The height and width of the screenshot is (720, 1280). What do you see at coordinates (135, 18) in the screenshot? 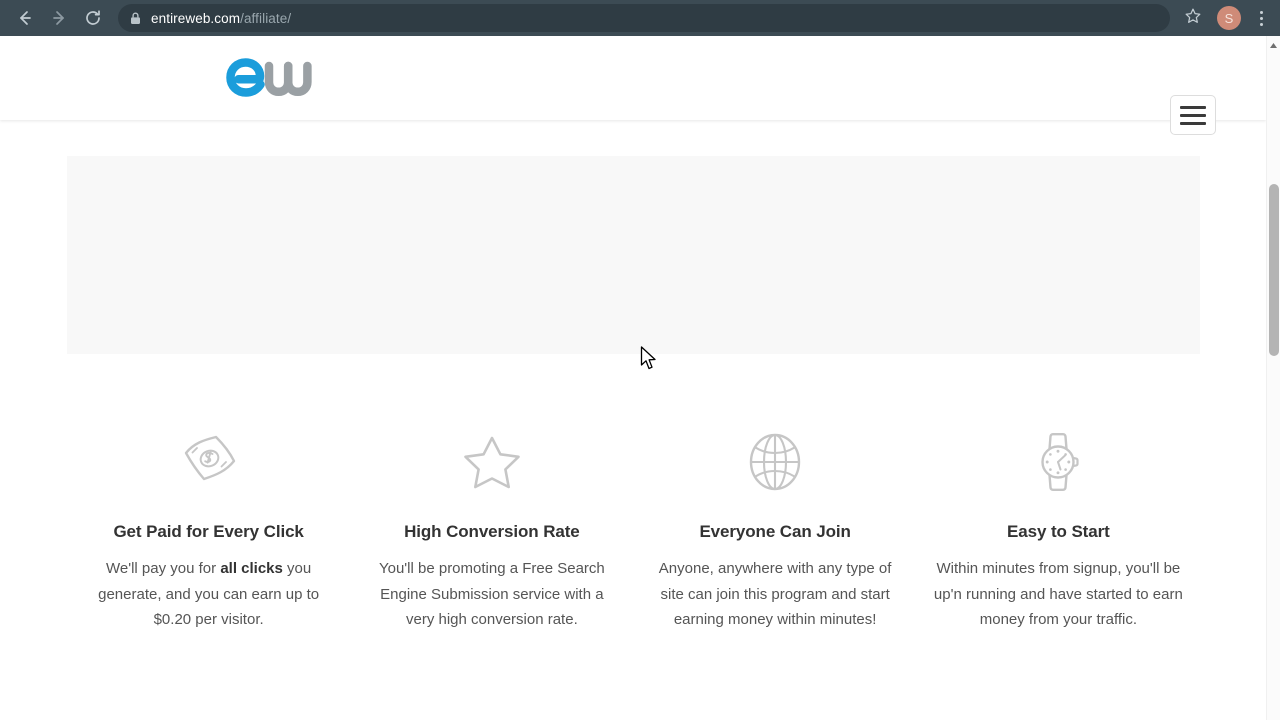
I see `lock-icon` at bounding box center [135, 18].